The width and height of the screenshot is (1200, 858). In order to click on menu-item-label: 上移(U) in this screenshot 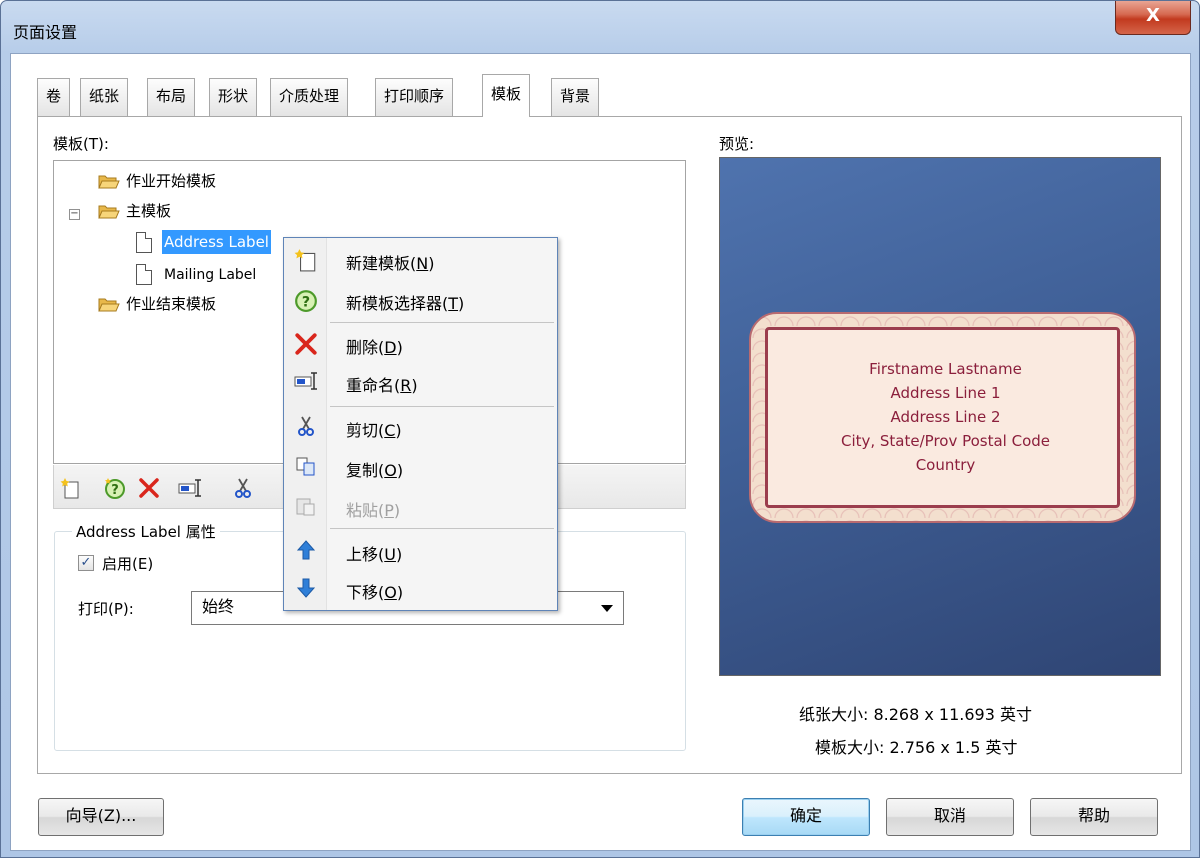, I will do `click(374, 554)`.